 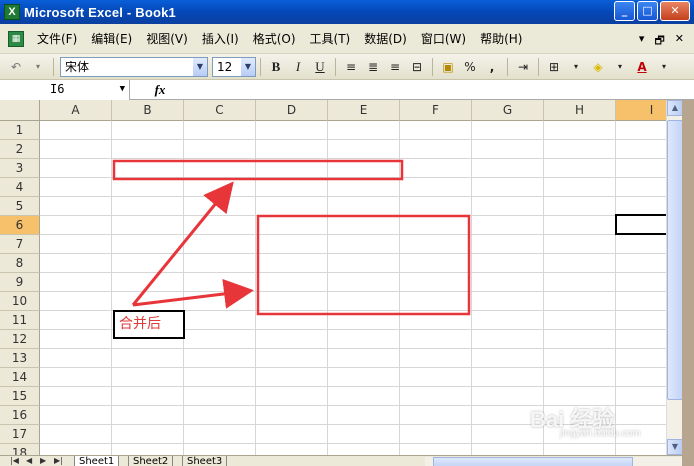 What do you see at coordinates (385, 39) in the screenshot?
I see `menu-data: 数据(D)` at bounding box center [385, 39].